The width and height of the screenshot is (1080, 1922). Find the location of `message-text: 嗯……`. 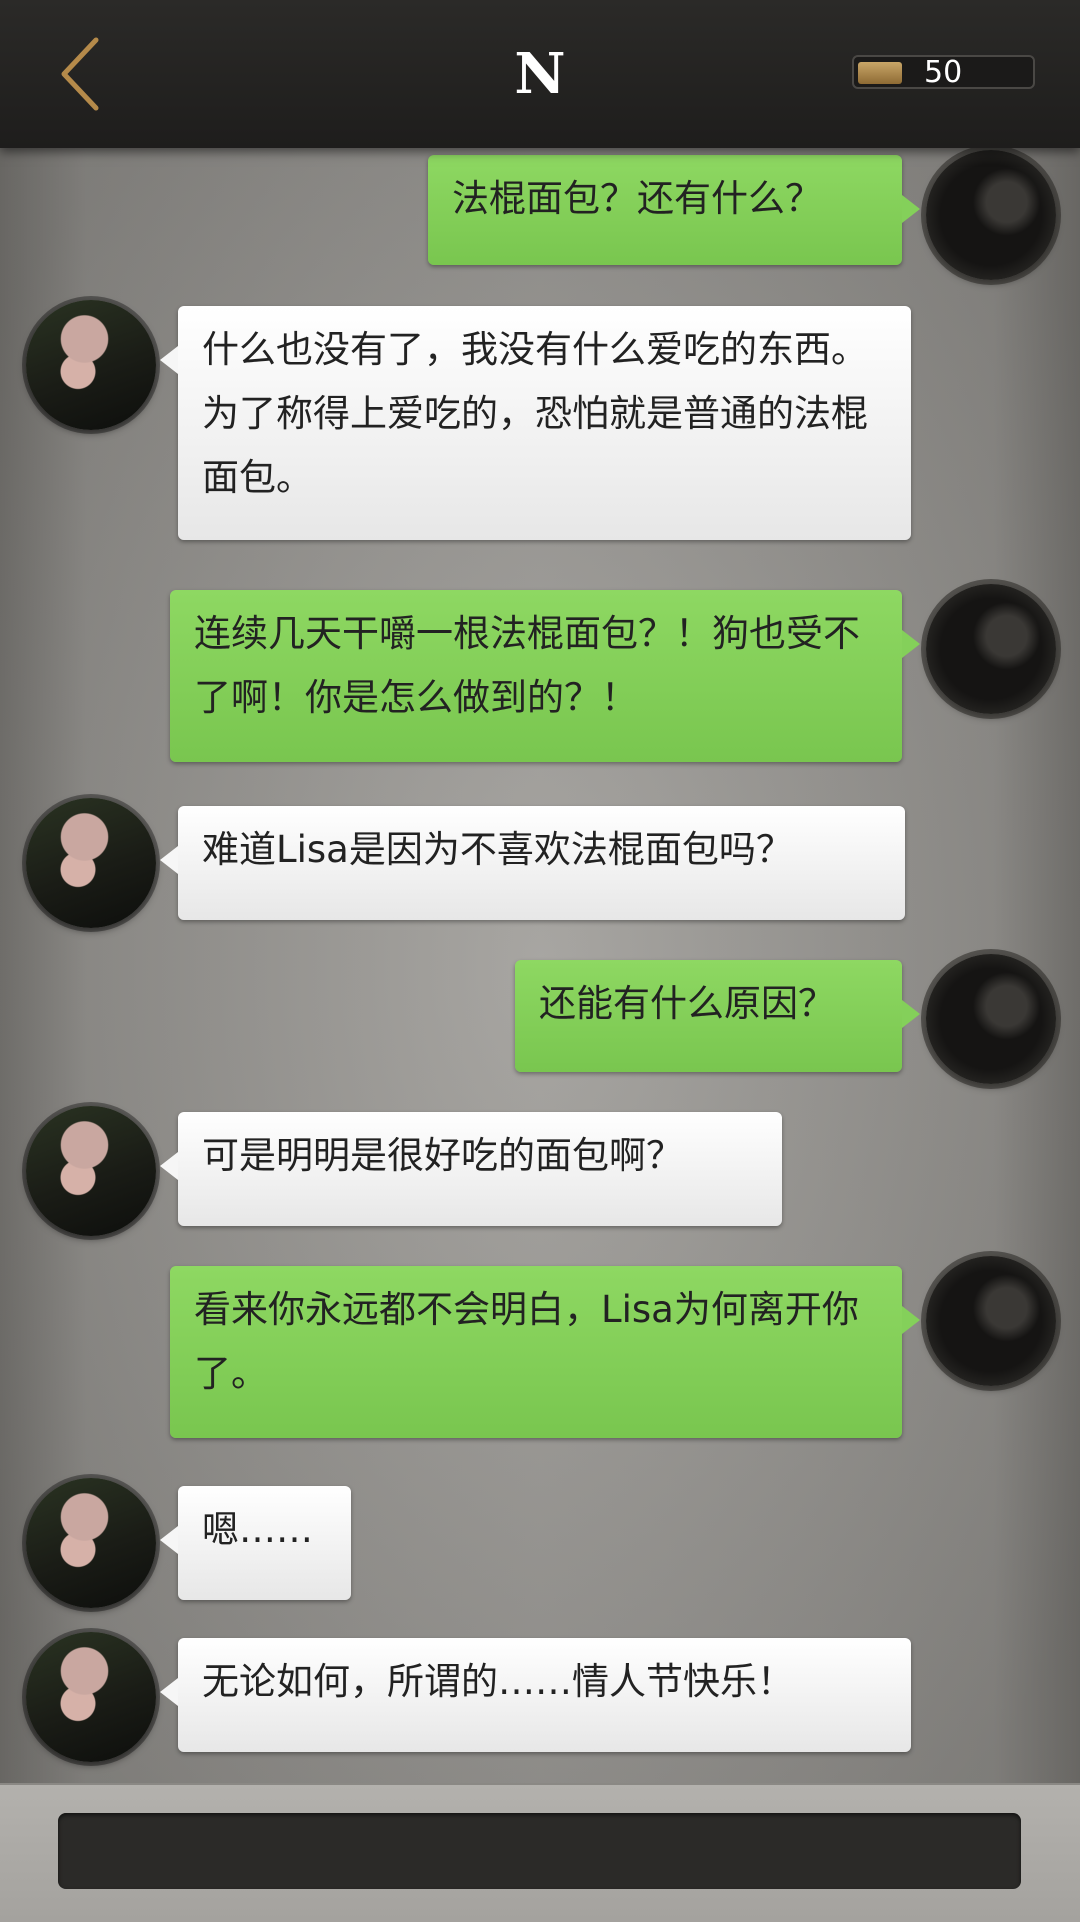

message-text: 嗯…… is located at coordinates (257, 1529).